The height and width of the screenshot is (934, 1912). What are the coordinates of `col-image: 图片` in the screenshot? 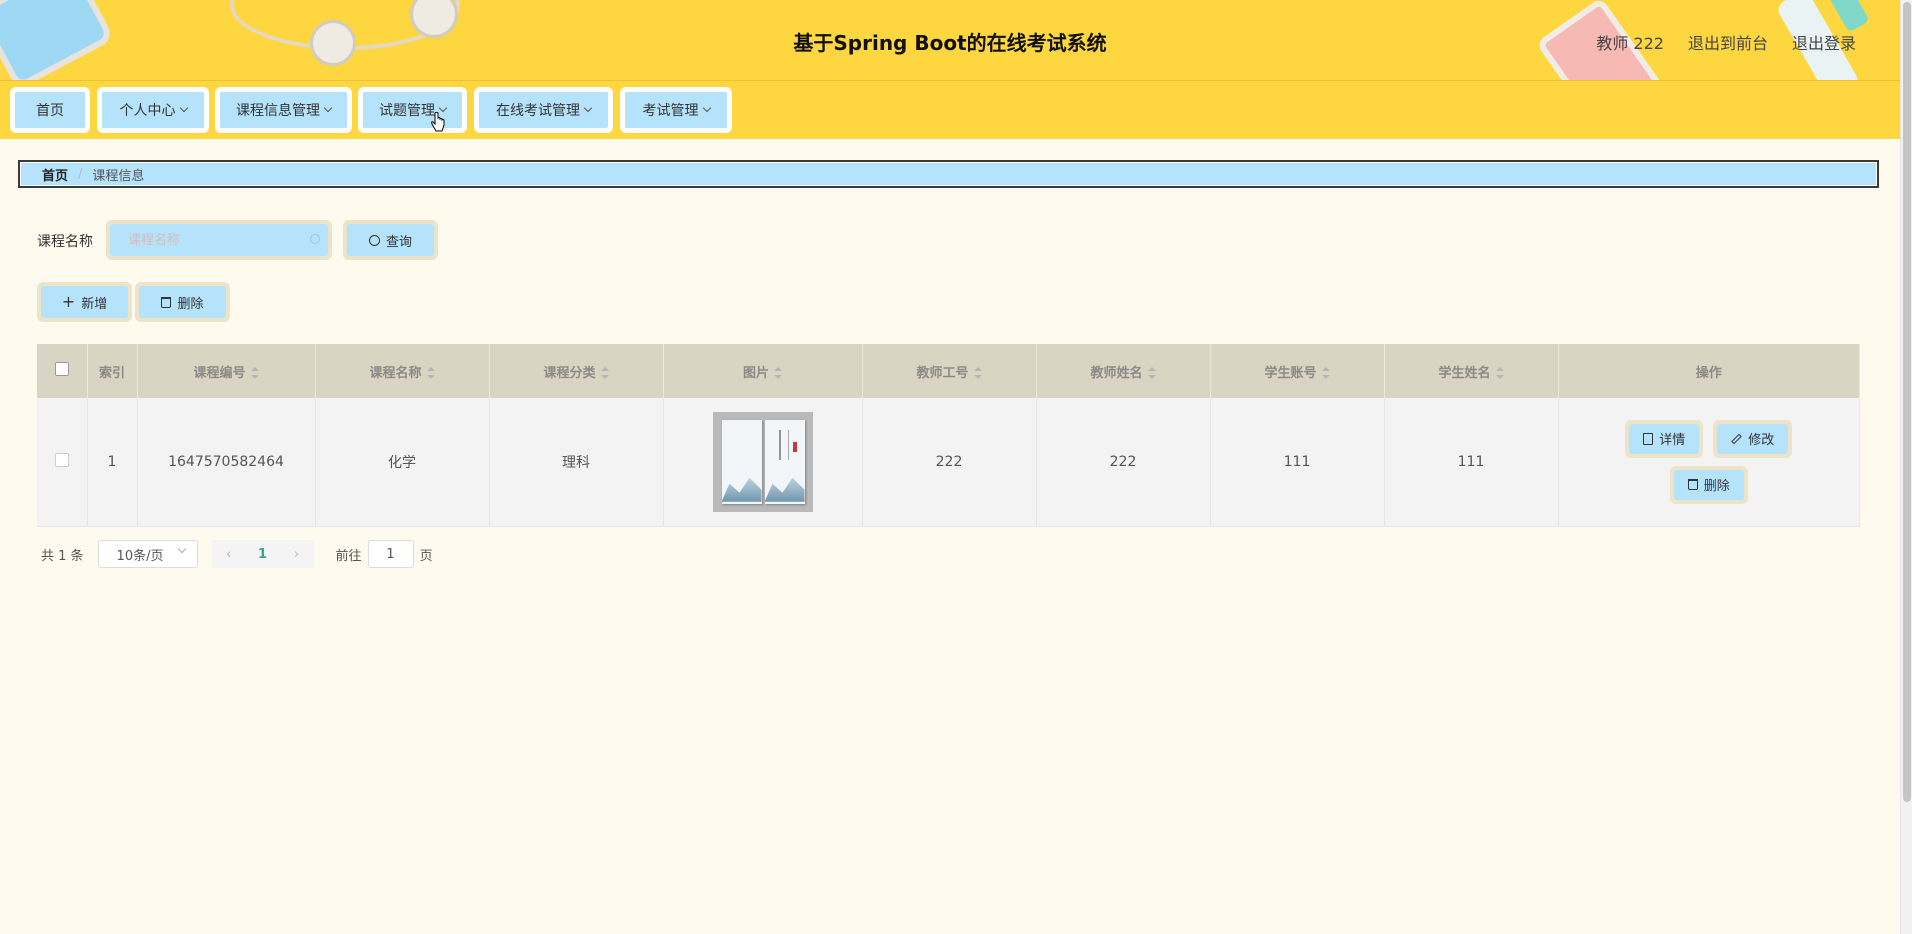 It's located at (763, 371).